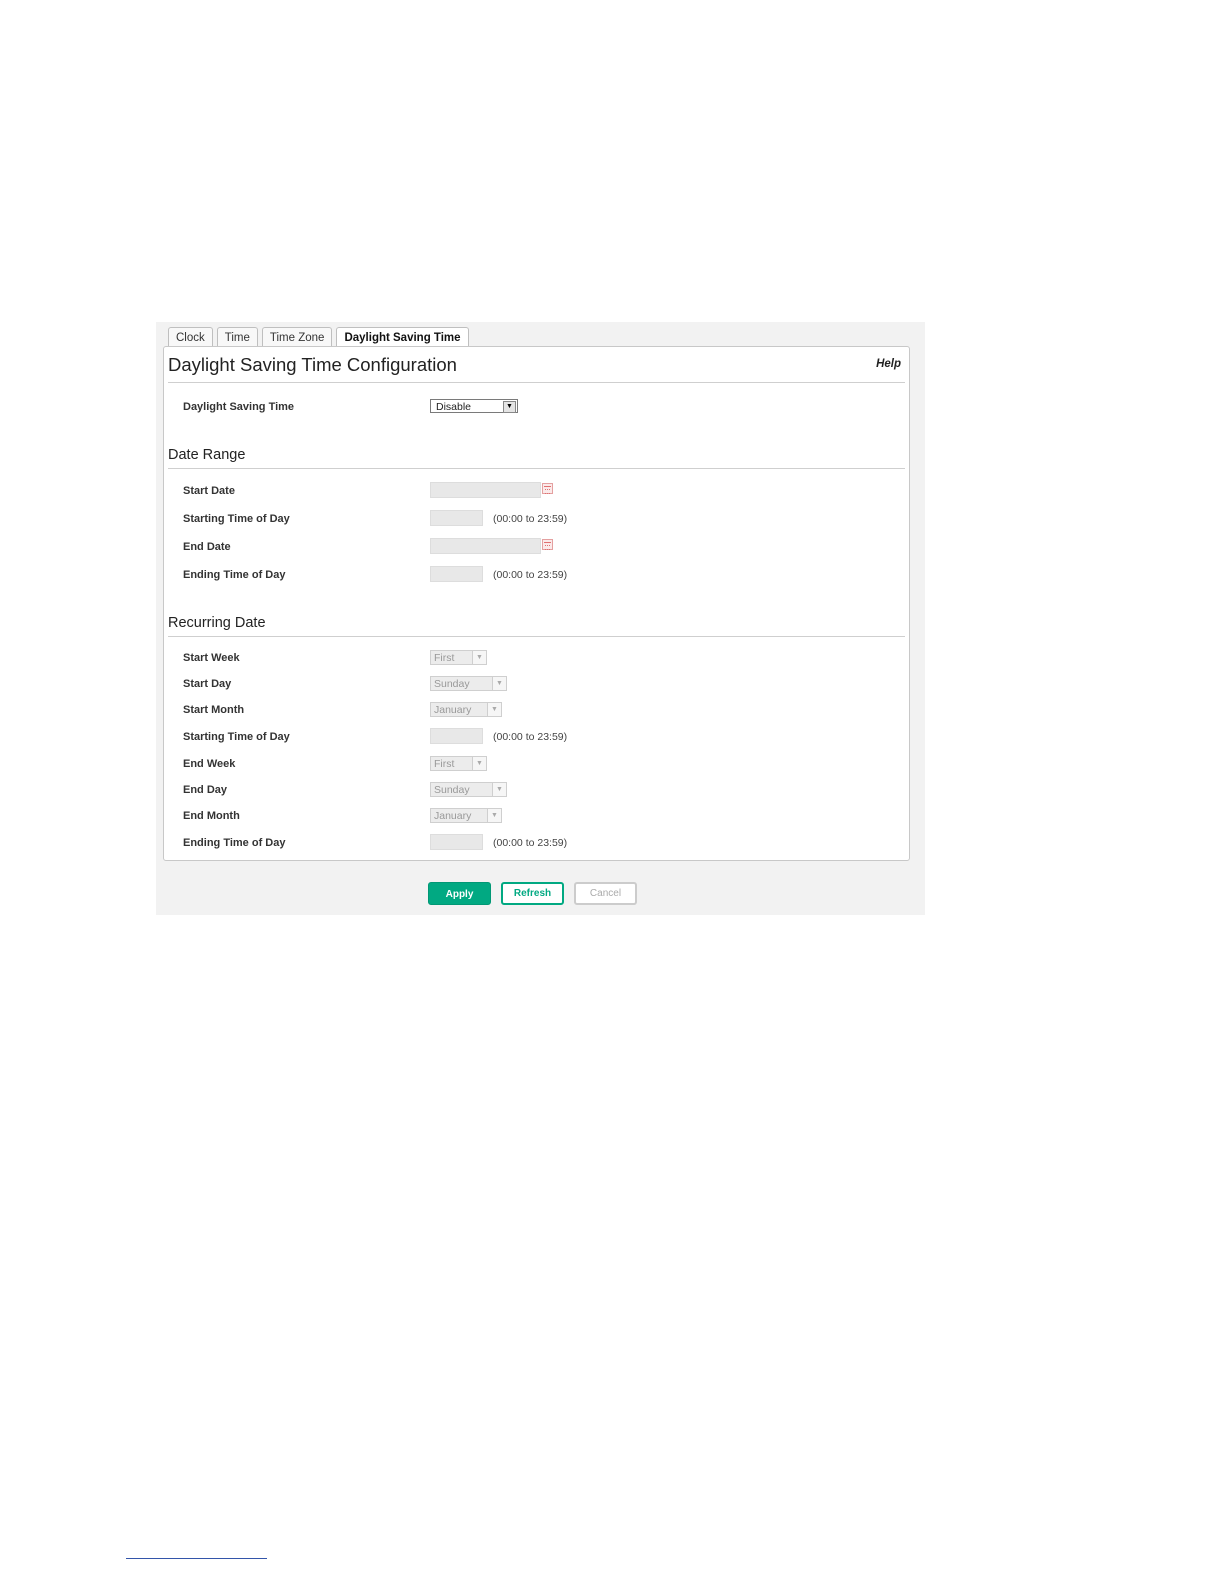 Image resolution: width=1224 pixels, height=1584 pixels. Describe the element at coordinates (485, 490) in the screenshot. I see `start-date-input` at that location.